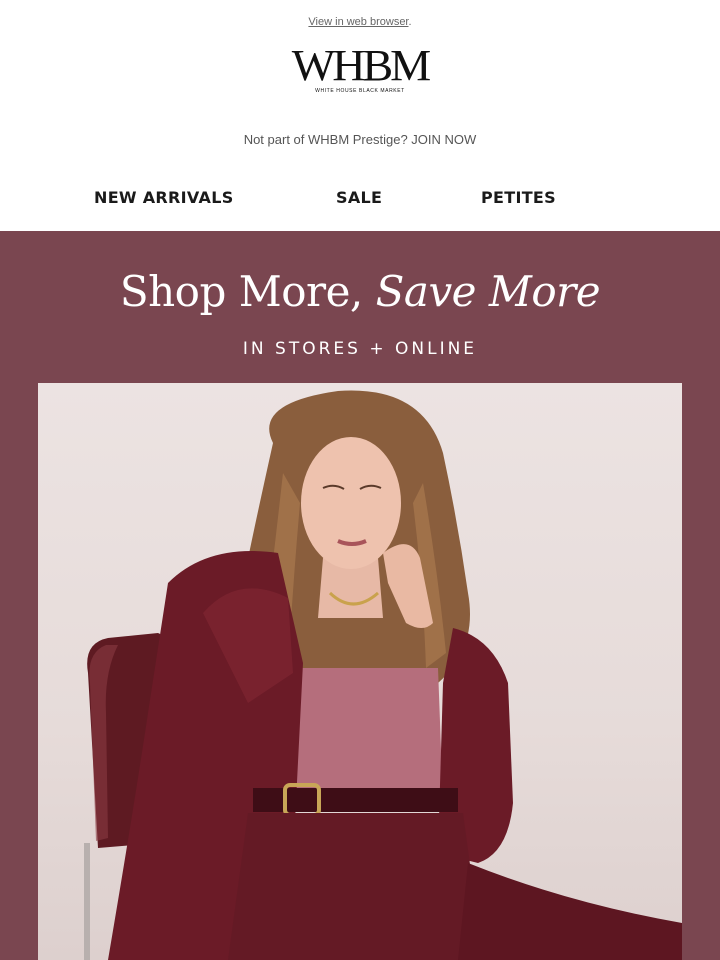  I want to click on hero-subtitle: IN STORES + ONLINE, so click(360, 349).